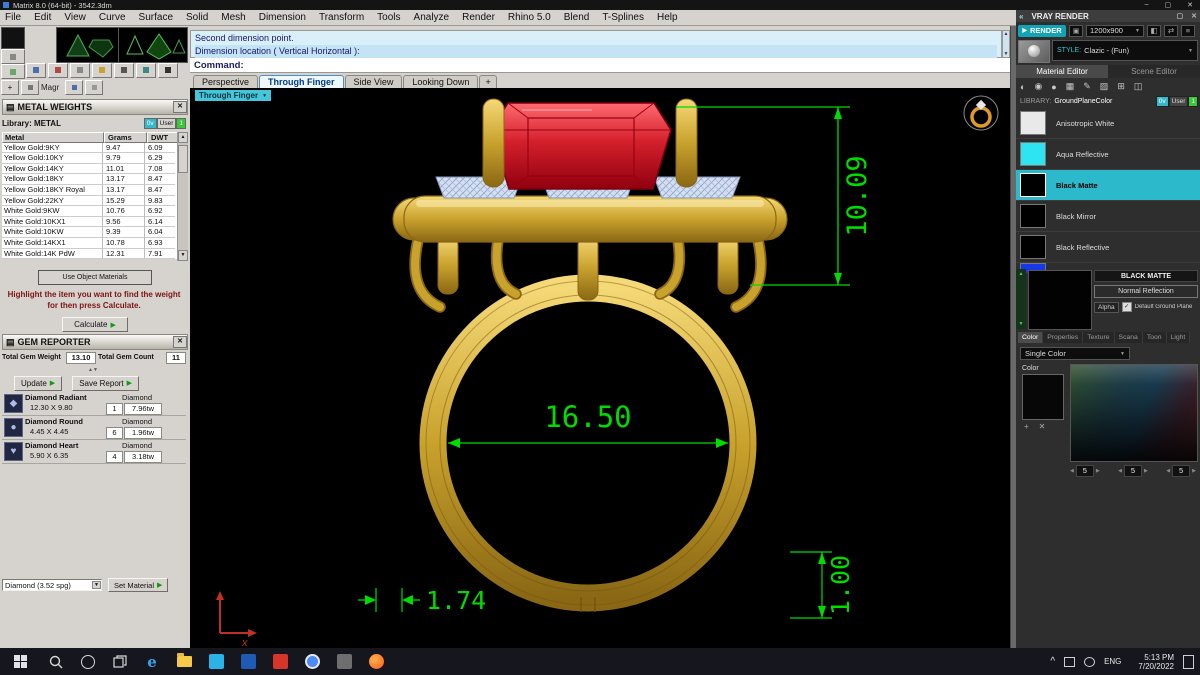 The width and height of the screenshot is (1200, 675). I want to click on add-material-icon: ⊞, so click(1121, 86).